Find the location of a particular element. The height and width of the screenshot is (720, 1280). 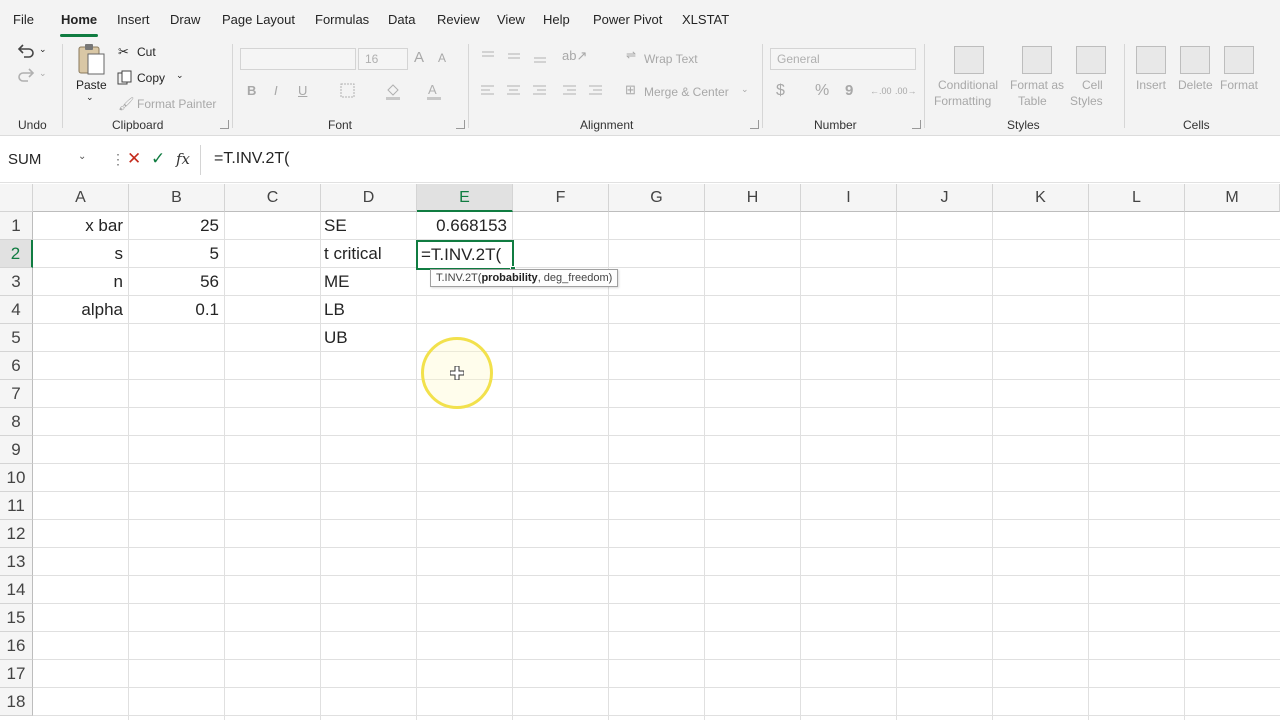

tab-review: Review is located at coordinates (458, 19).